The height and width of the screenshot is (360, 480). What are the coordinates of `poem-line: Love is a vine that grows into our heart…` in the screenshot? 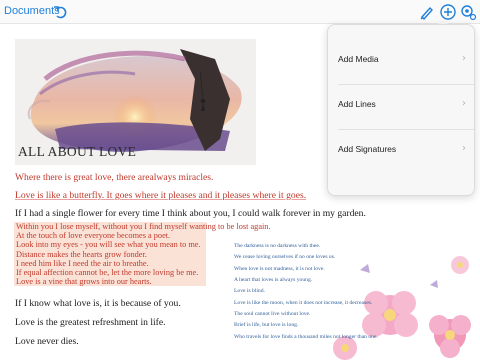 It's located at (84, 282).